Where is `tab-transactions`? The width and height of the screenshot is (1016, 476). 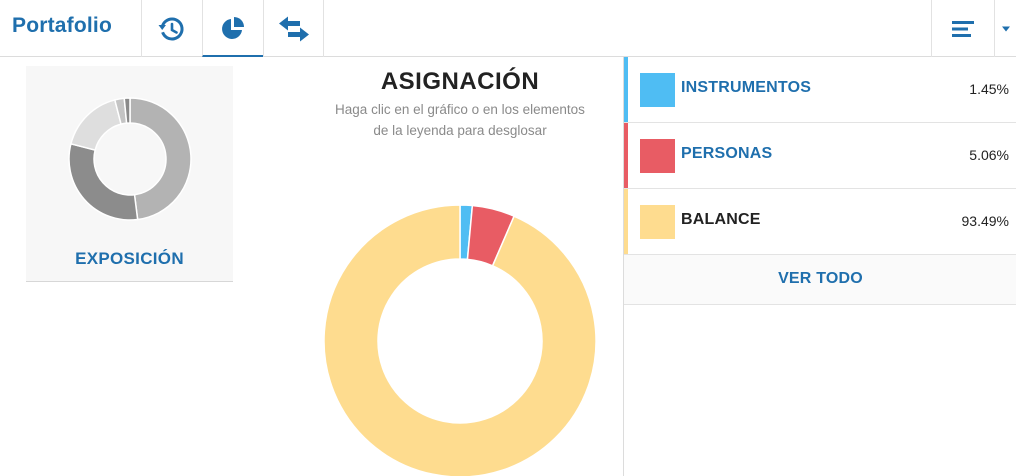 tab-transactions is located at coordinates (293, 28).